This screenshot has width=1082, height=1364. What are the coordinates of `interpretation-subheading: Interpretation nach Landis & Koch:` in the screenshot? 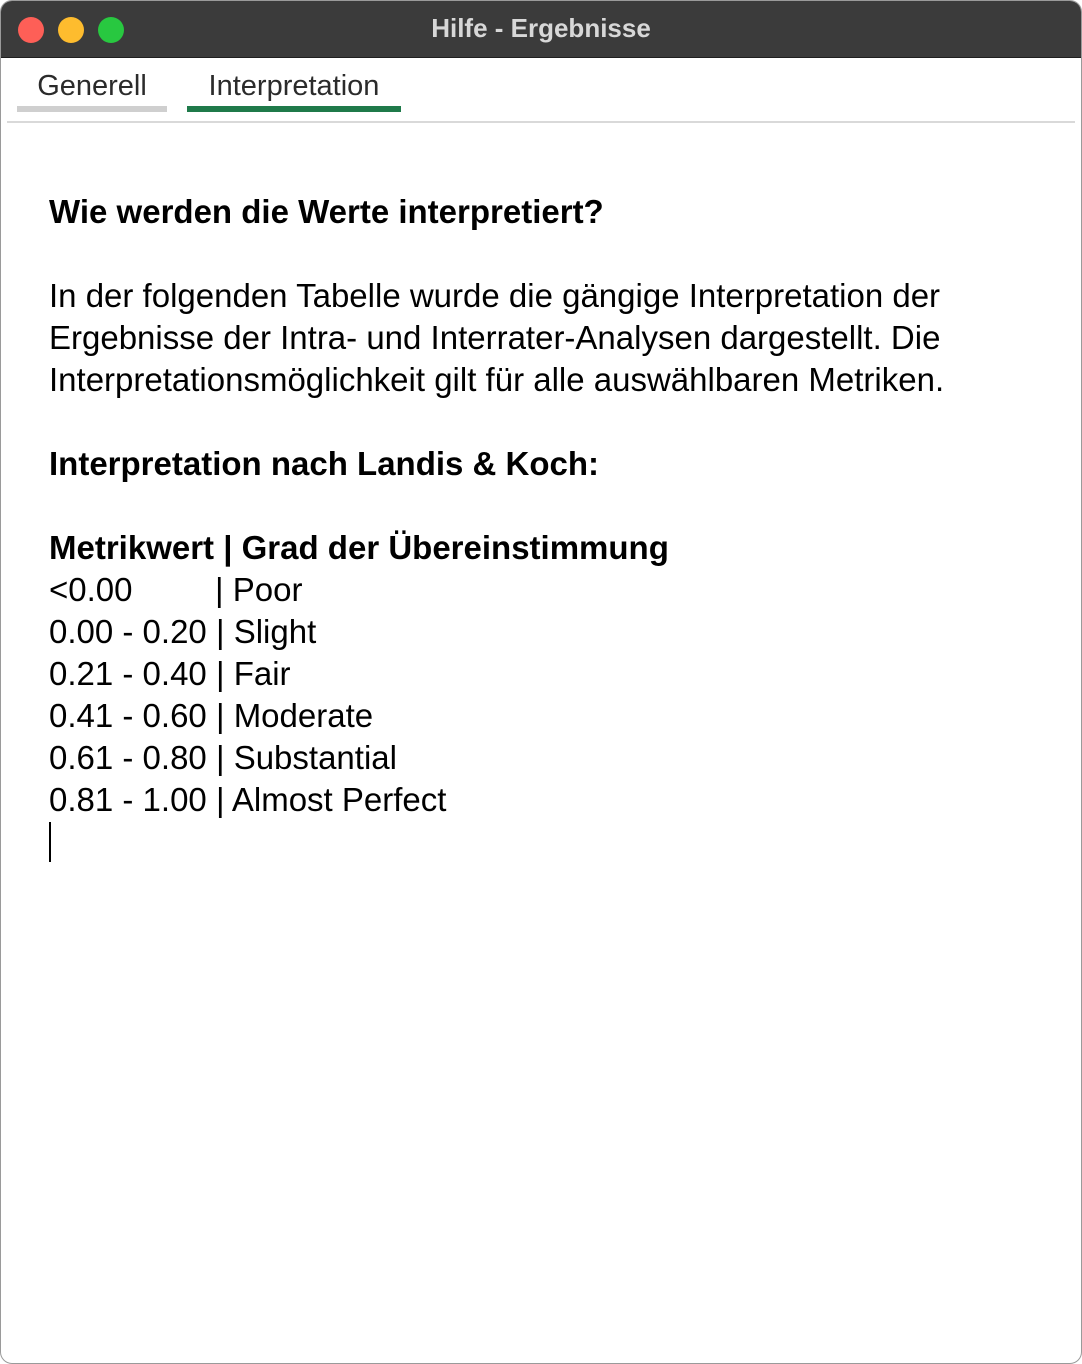 It's located at (324, 463).